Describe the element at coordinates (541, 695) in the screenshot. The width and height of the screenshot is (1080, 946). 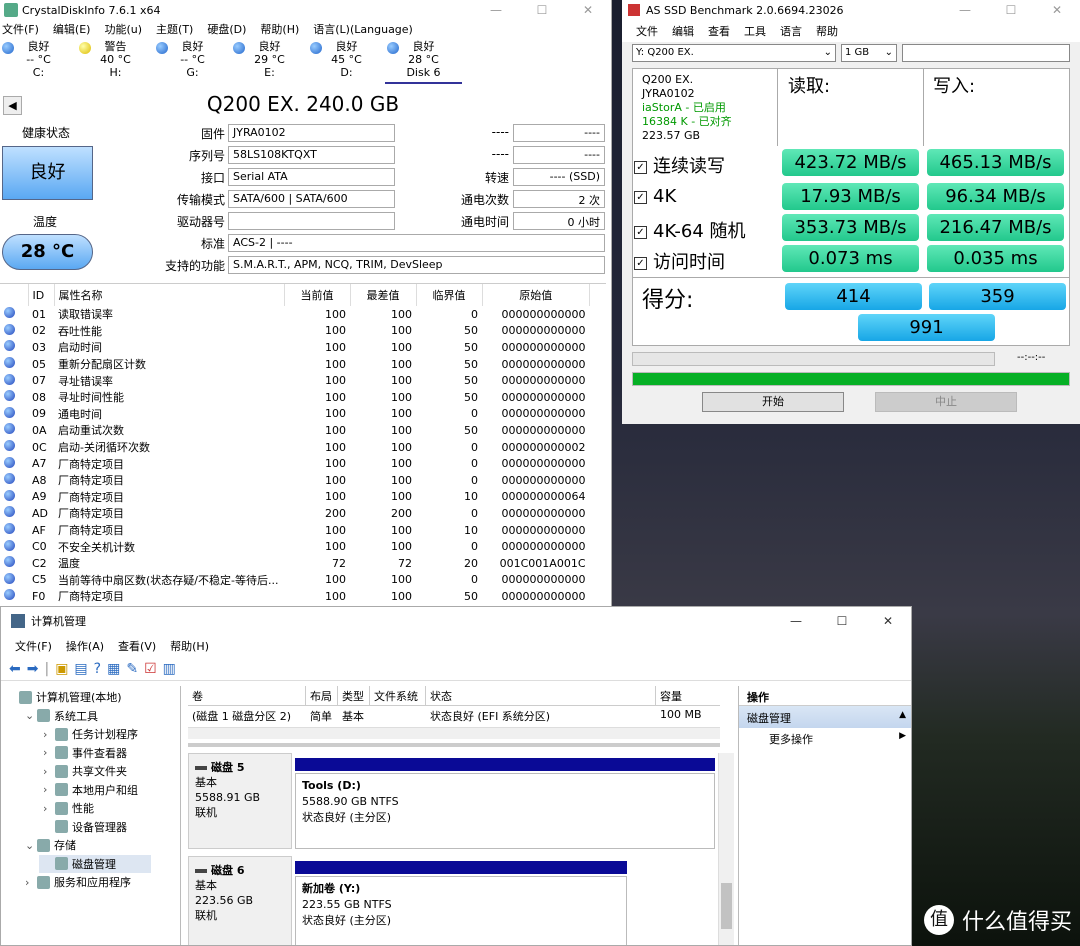
I see `col-status: 状态` at that location.